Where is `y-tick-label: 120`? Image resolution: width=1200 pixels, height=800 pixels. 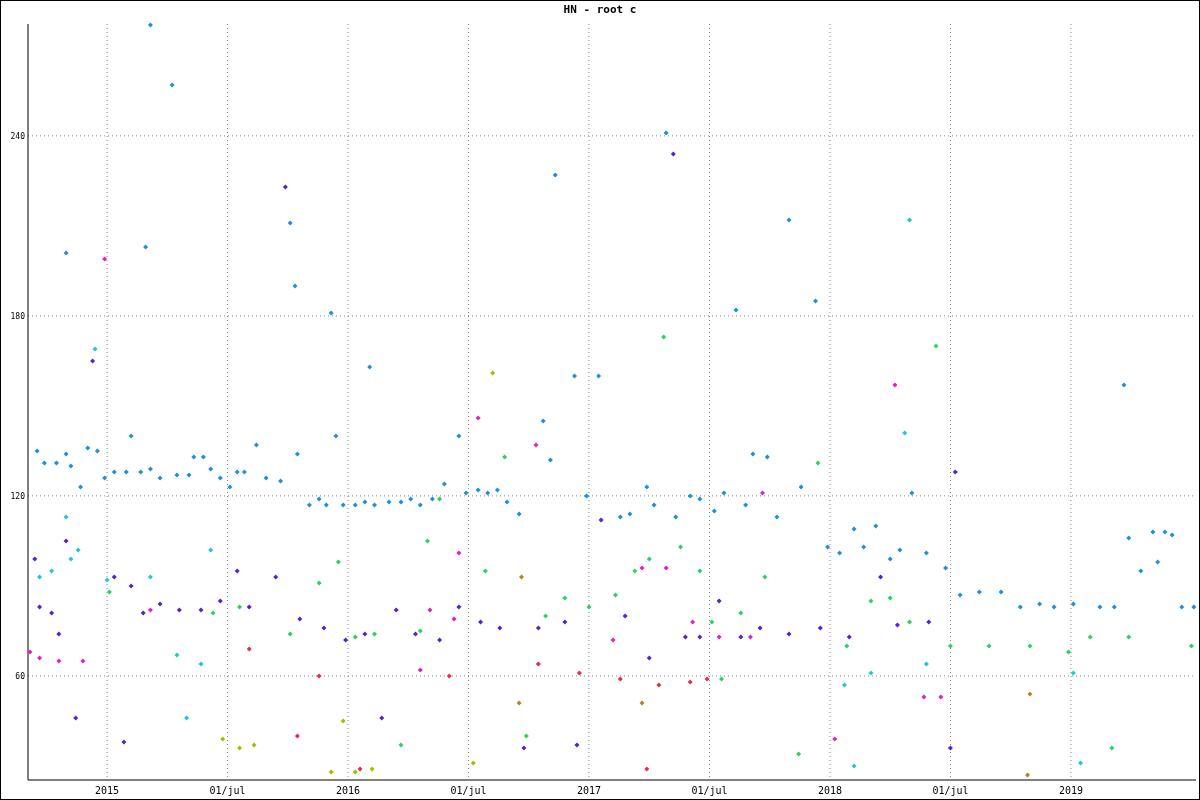 y-tick-label: 120 is located at coordinates (17, 496).